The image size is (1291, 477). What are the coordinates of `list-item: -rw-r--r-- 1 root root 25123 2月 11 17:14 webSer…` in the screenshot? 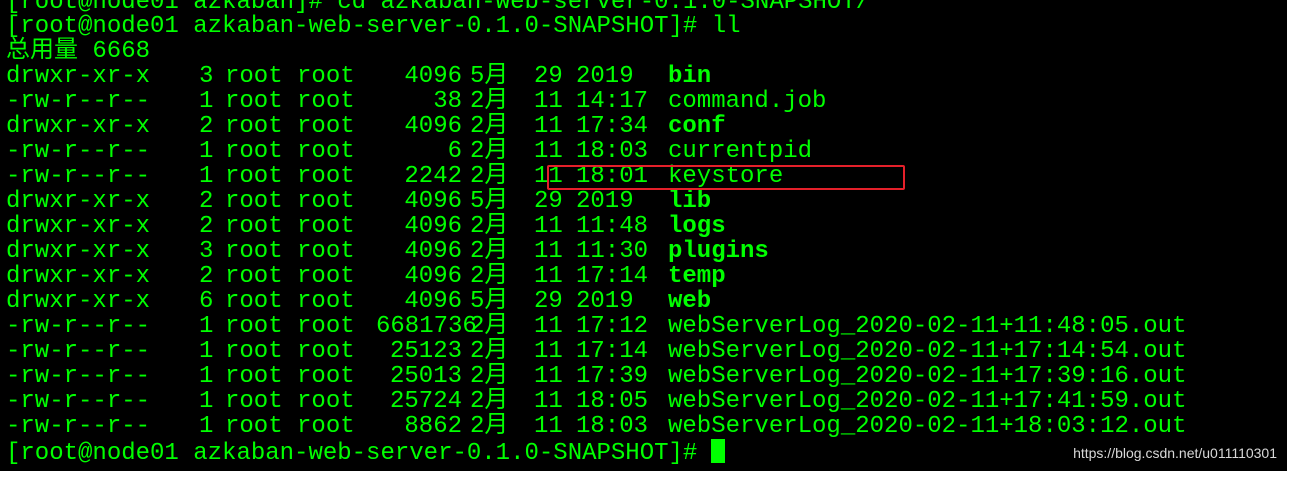 It's located at (596, 351).